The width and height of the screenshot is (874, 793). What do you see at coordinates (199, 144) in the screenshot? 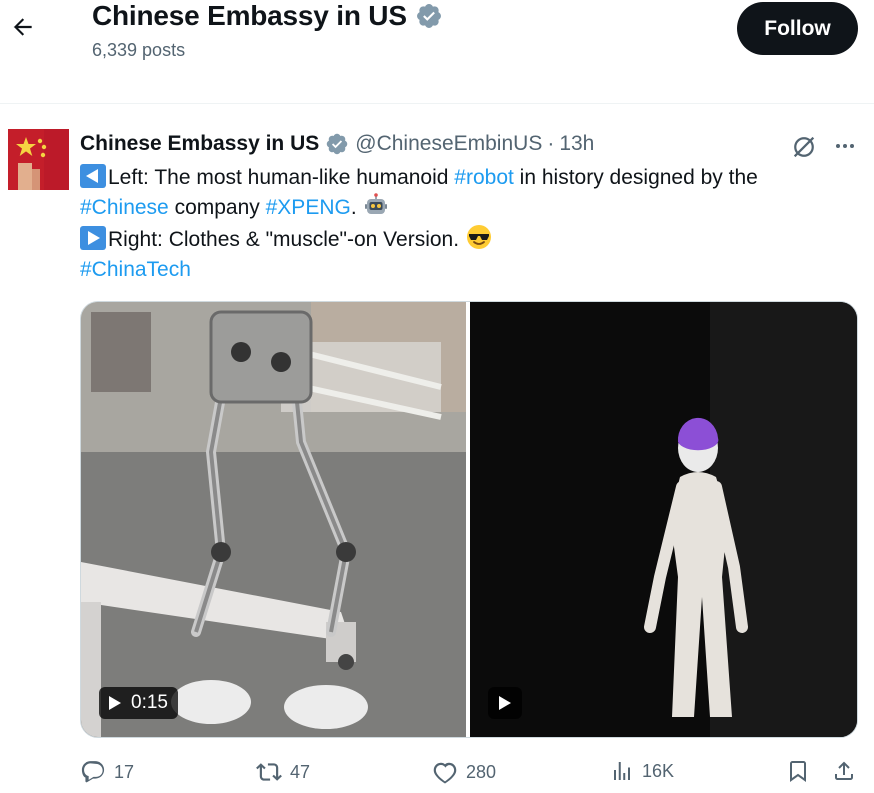
I see `author-name: Chinese Embassy in US` at bounding box center [199, 144].